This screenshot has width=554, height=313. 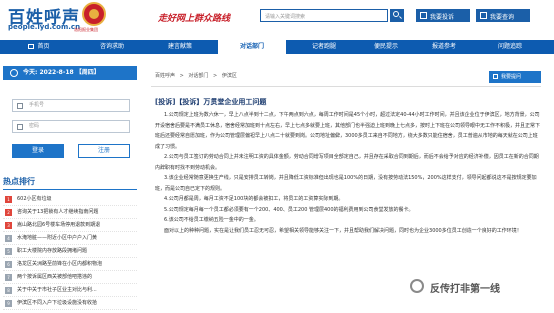 What do you see at coordinates (20, 106) in the screenshot?
I see `user-icon` at bounding box center [20, 106].